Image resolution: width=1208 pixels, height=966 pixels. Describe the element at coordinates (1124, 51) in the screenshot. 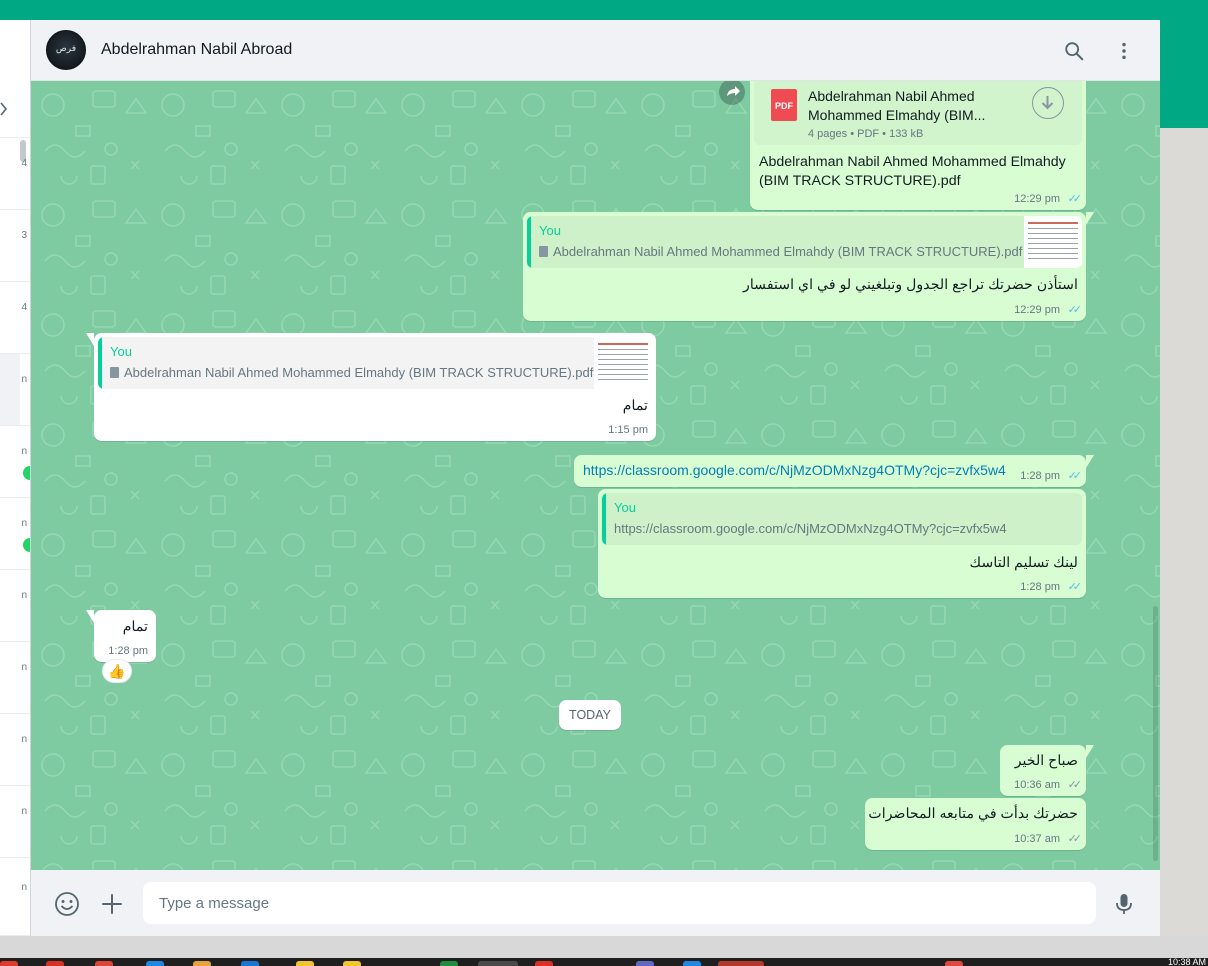

I see `kebab-menu-icon` at that location.